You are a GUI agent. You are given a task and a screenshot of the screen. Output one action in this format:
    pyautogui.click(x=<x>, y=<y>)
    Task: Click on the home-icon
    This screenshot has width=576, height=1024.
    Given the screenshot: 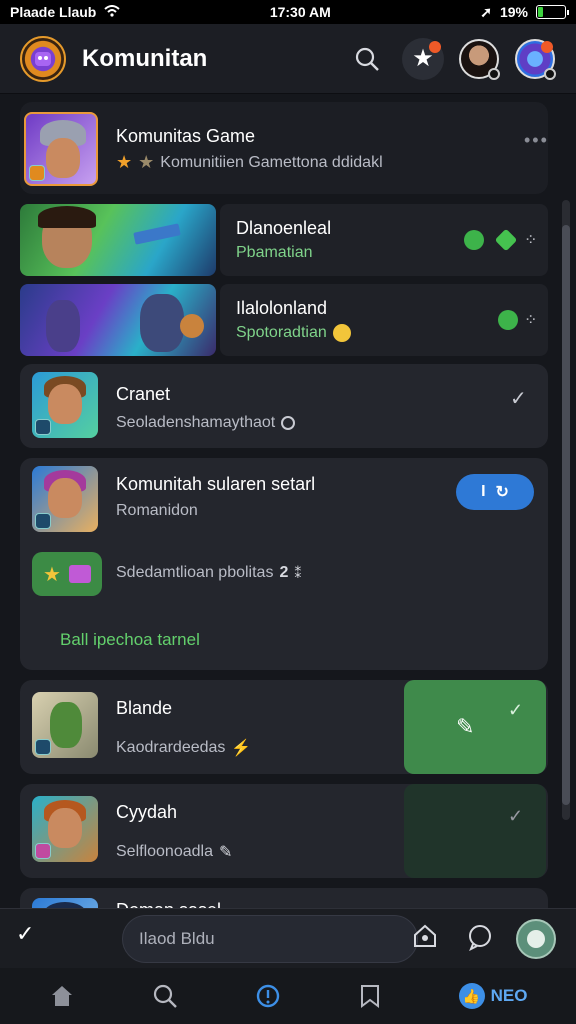 What is the action you would take?
    pyautogui.click(x=61, y=996)
    